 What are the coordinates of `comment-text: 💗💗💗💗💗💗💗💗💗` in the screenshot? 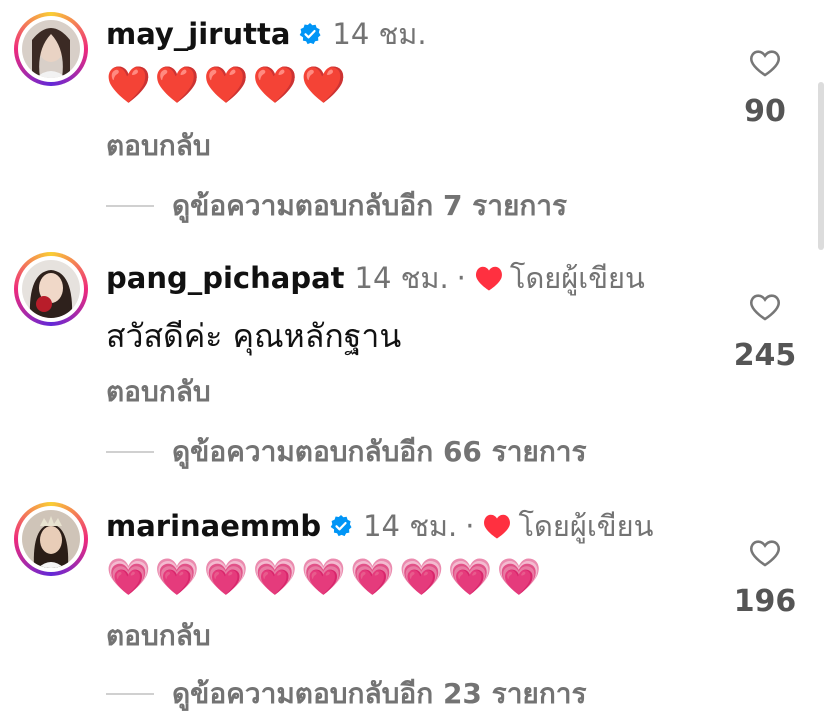 It's located at (326, 577).